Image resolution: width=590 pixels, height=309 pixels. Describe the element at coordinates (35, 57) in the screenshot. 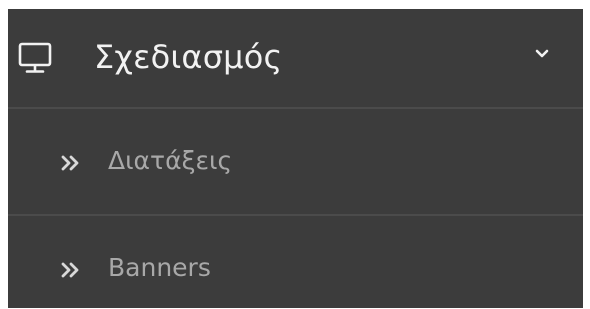

I see `monitor-icon` at that location.